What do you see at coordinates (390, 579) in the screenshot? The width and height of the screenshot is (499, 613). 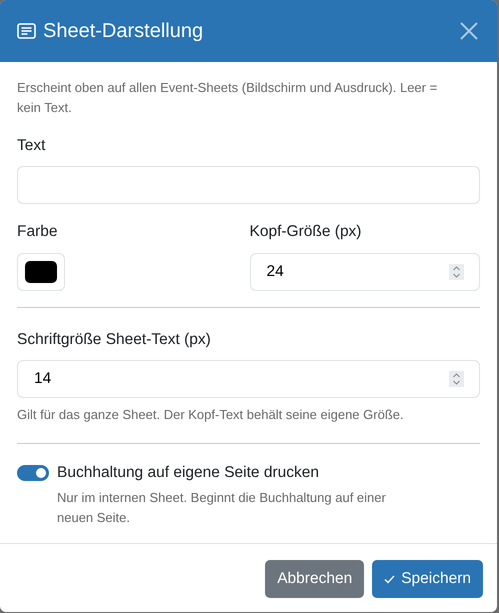 I see `check-icon` at bounding box center [390, 579].